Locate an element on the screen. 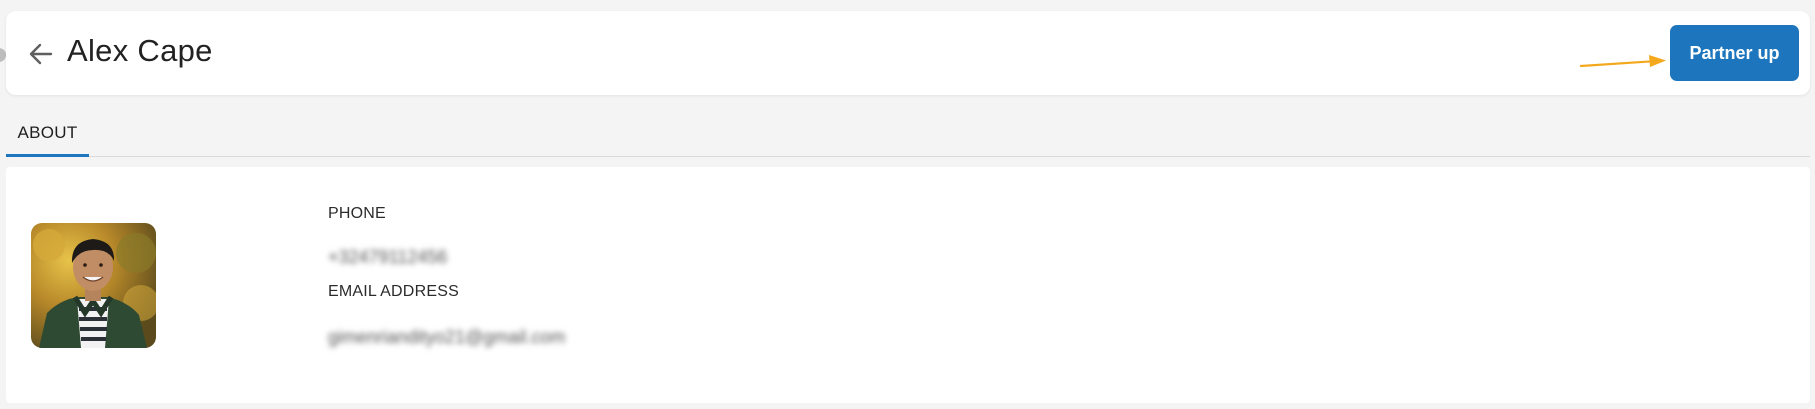 The height and width of the screenshot is (409, 1815). back-button is located at coordinates (41, 54).